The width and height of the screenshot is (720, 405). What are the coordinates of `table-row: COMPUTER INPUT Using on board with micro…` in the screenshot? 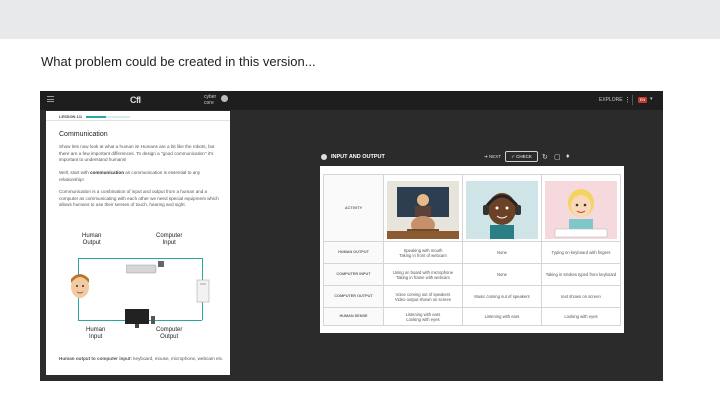 It's located at (472, 275).